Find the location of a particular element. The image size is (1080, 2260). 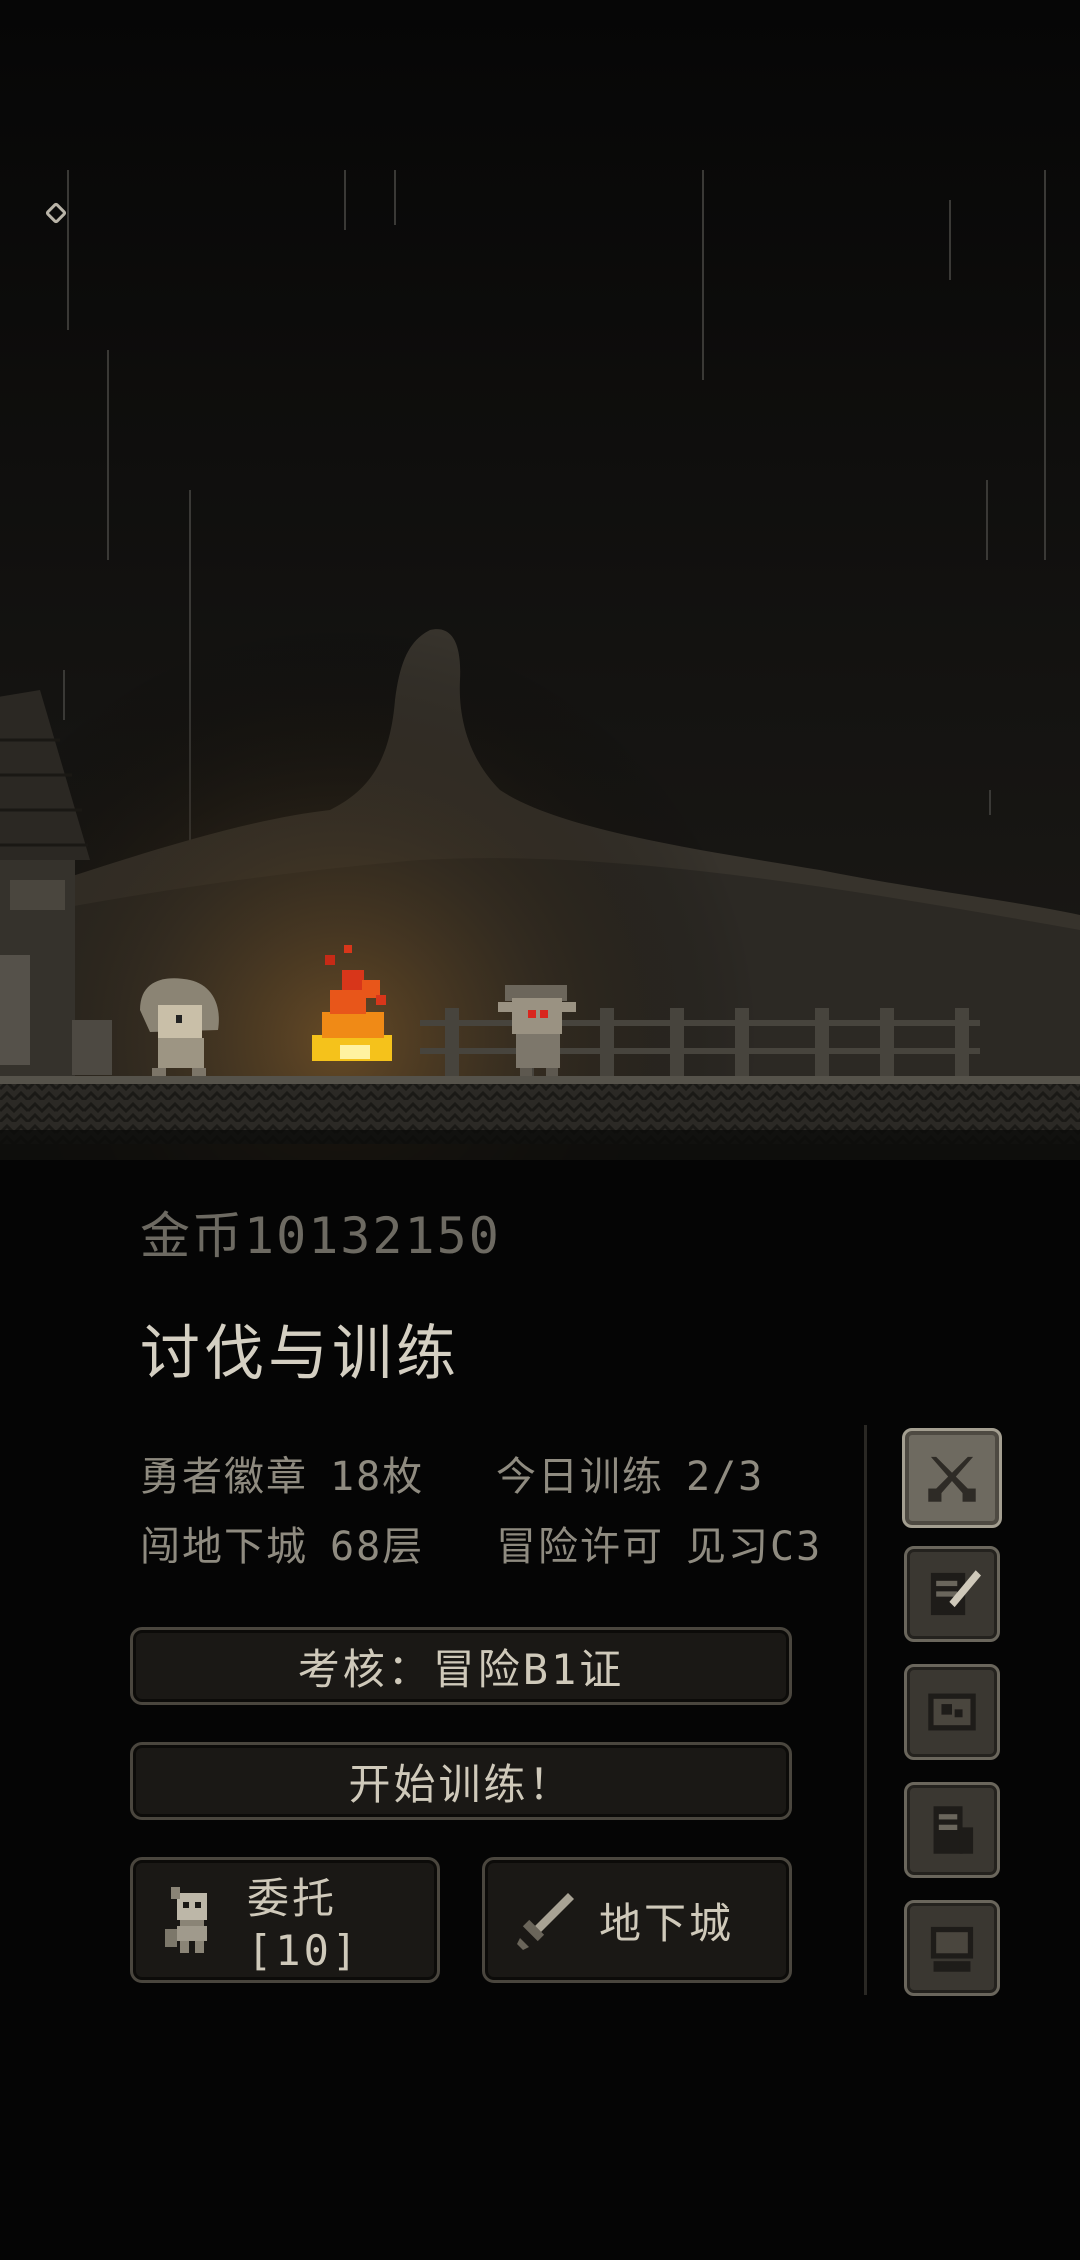

stat-label: 今日训练 is located at coordinates (580, 1477).